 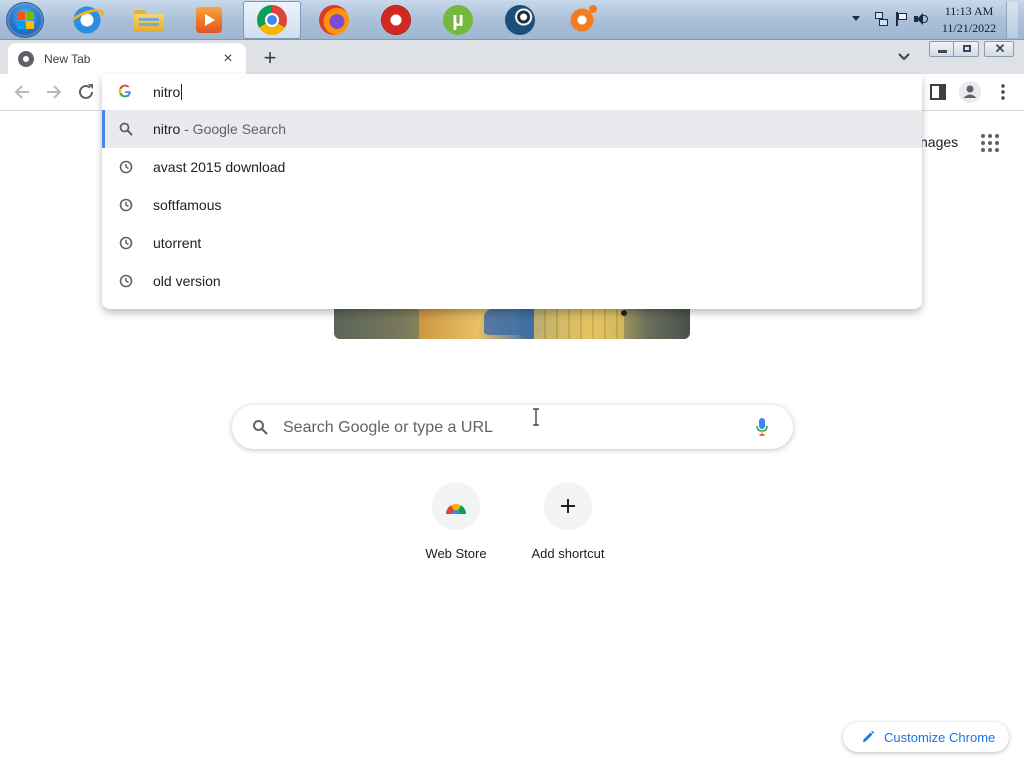 I want to click on chrome-icon, so click(x=272, y=20).